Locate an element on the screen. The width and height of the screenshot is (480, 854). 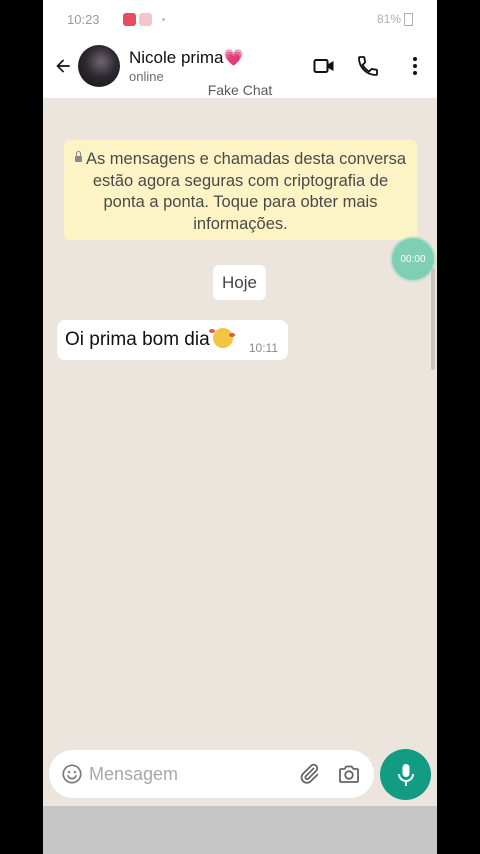
microphone-icon is located at coordinates (406, 775).